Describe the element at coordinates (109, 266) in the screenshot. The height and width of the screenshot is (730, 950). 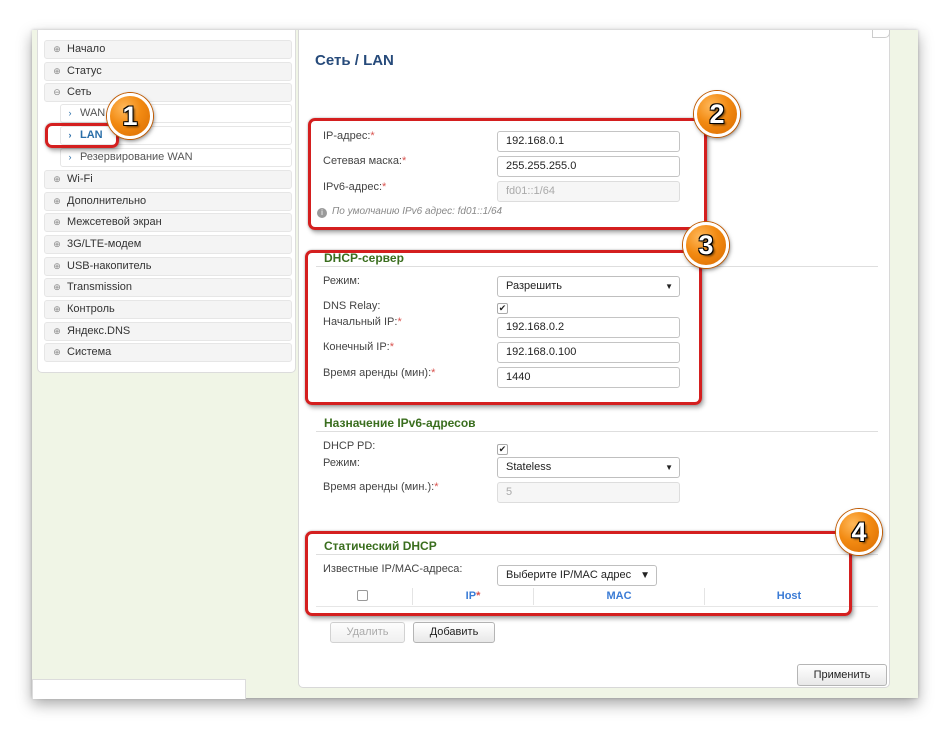
I see `sidebar-item-label: USB-накопитель` at that location.